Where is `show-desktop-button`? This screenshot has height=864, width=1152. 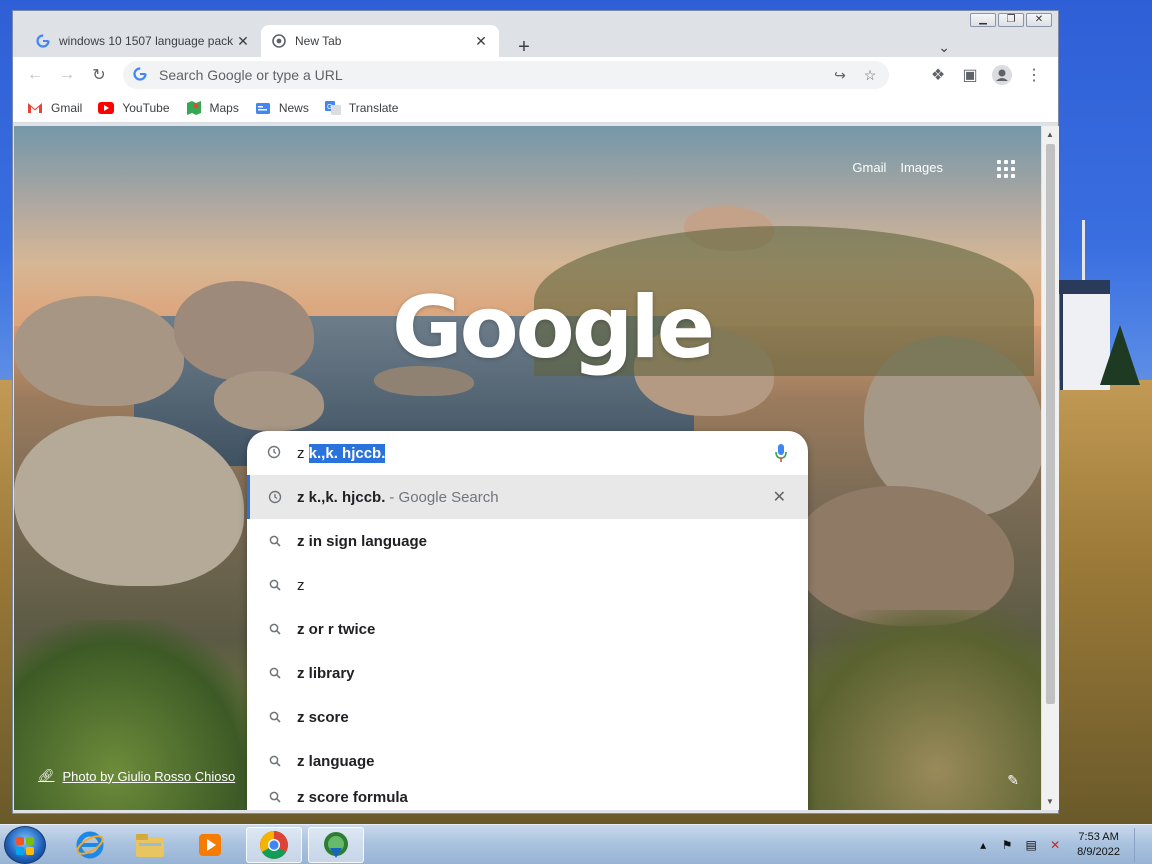
show-desktop-button is located at coordinates (1139, 845).